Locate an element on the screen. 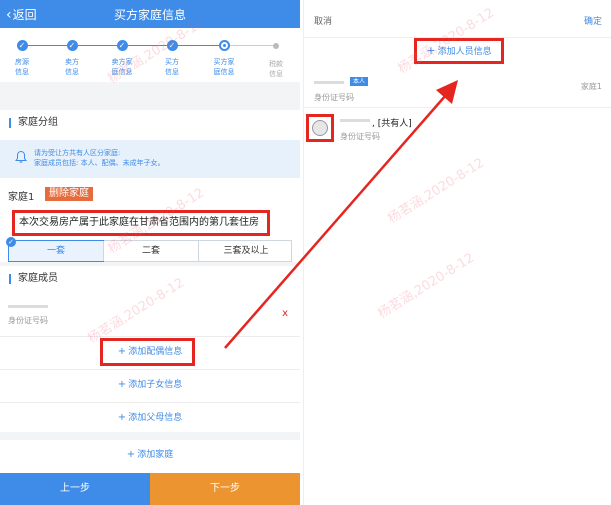 This screenshot has height=505, width=611. family-label: 家庭1 is located at coordinates (21, 197).